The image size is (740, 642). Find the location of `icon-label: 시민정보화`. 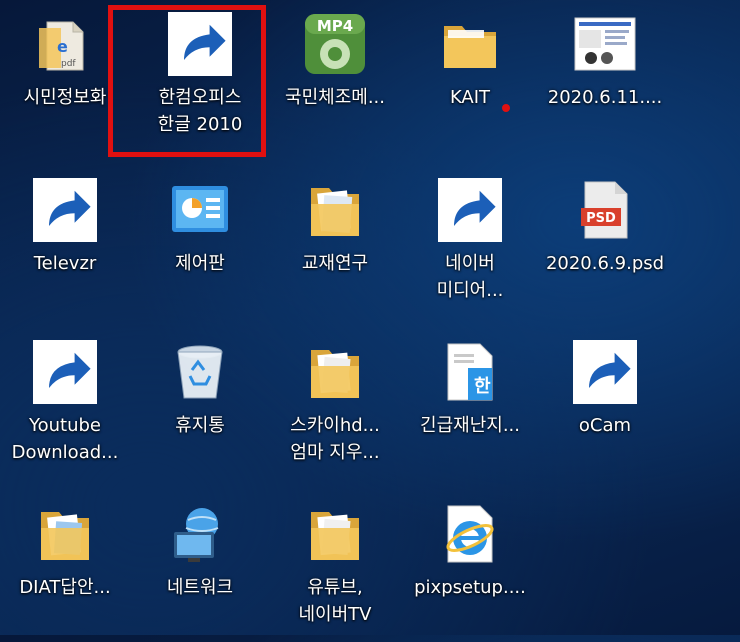

icon-label: 시민정보화 is located at coordinates (65, 97).